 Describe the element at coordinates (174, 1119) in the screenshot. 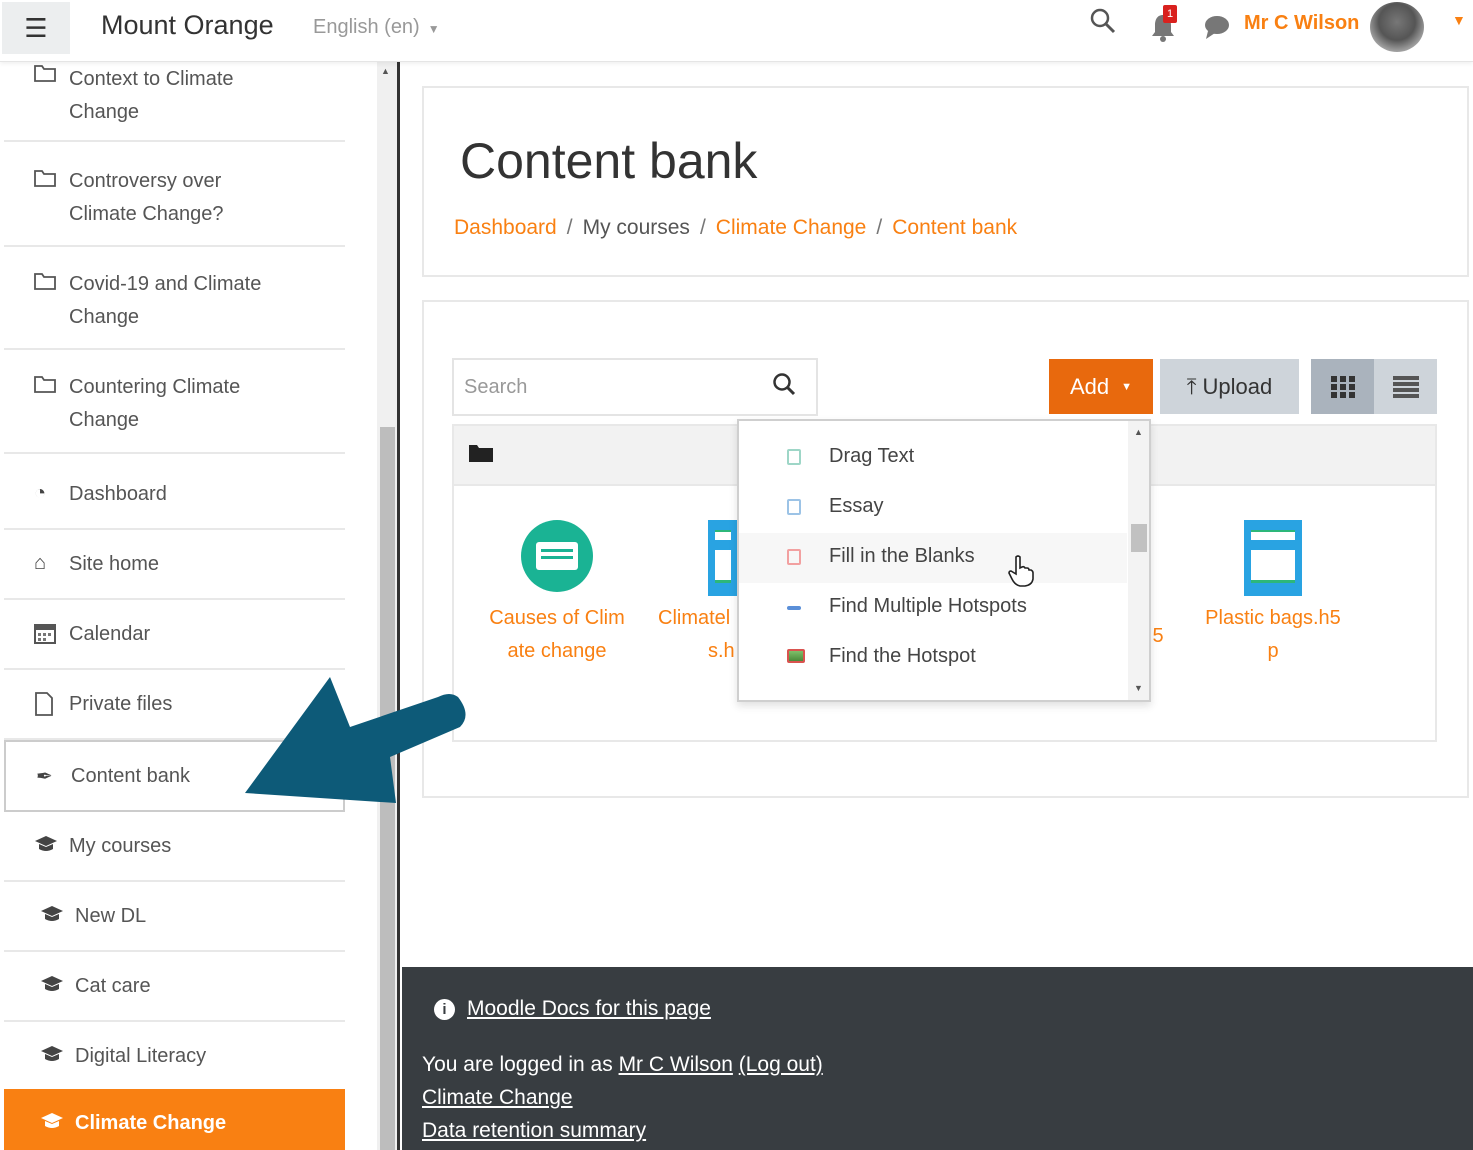

I see `sidebar-item-climate-change: Climate Change` at that location.